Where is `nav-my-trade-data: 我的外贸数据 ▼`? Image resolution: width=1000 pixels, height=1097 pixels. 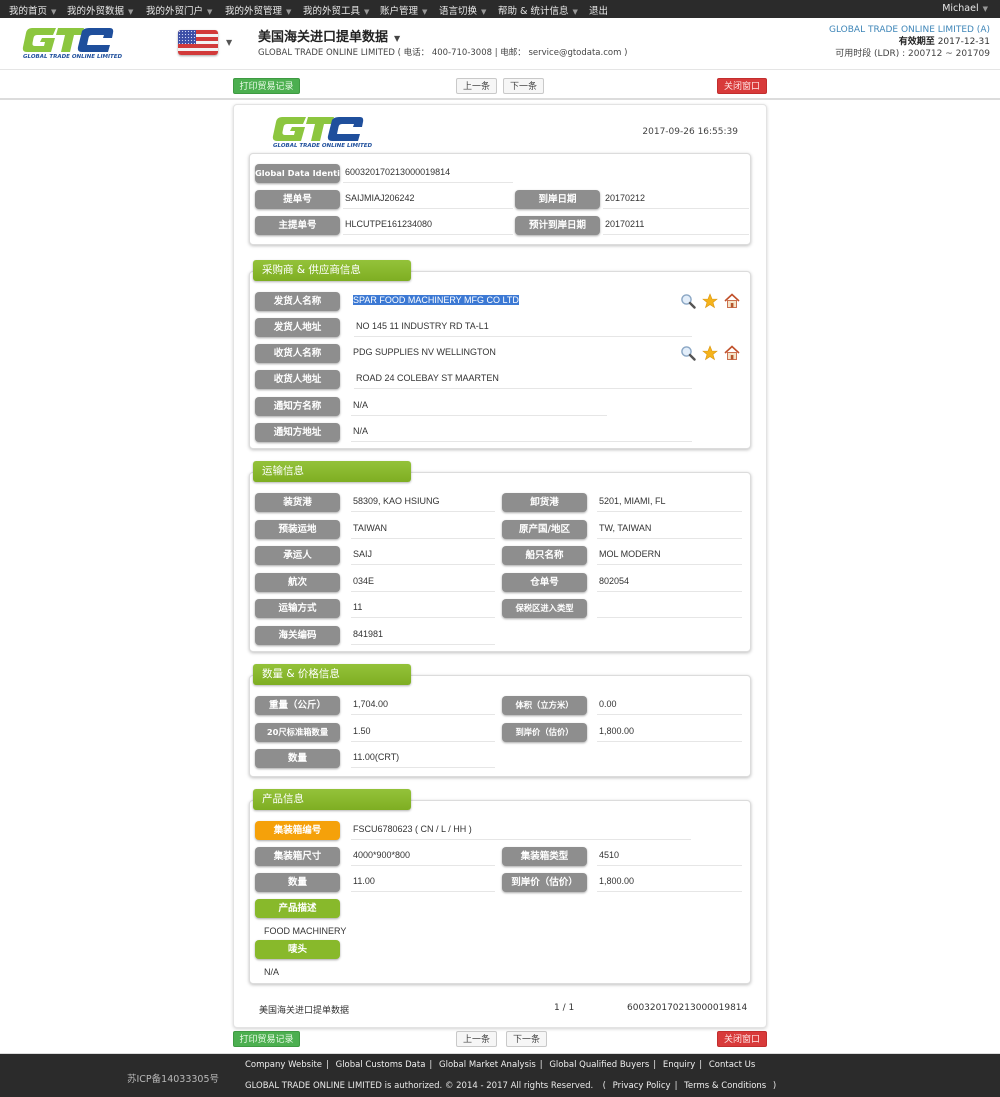 nav-my-trade-data: 我的外贸数据 ▼ is located at coordinates (100, 10).